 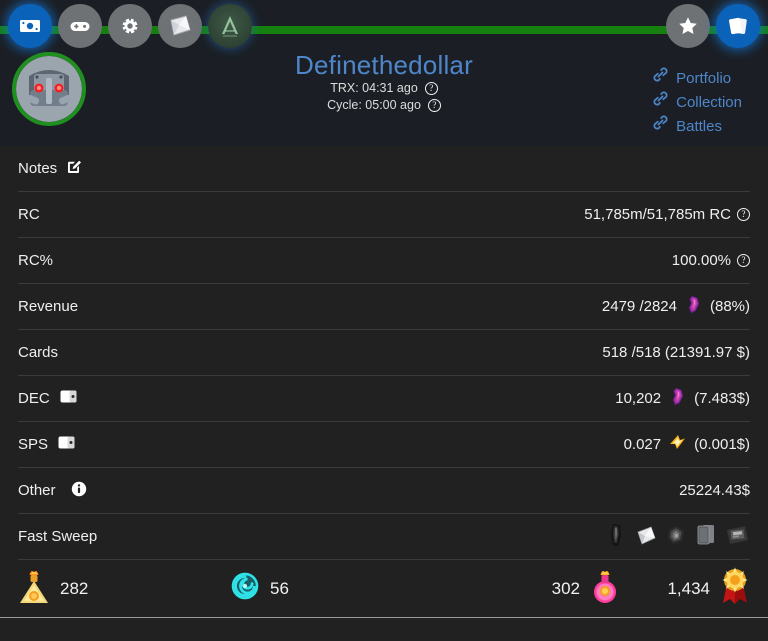 I want to click on gamepad-icon, so click(x=80, y=26).